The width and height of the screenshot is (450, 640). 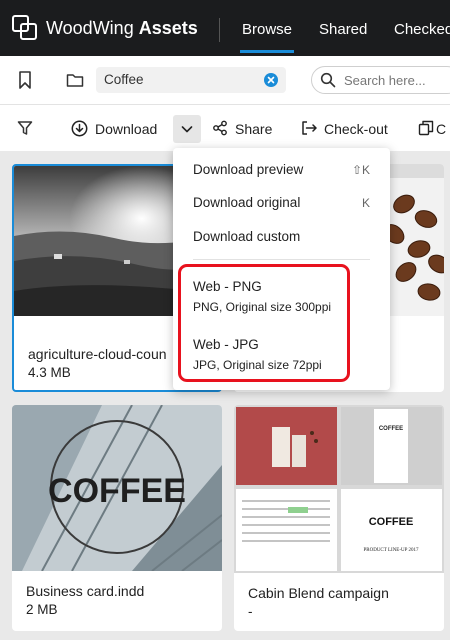 What do you see at coordinates (25, 128) in the screenshot?
I see `filter-icon` at bounding box center [25, 128].